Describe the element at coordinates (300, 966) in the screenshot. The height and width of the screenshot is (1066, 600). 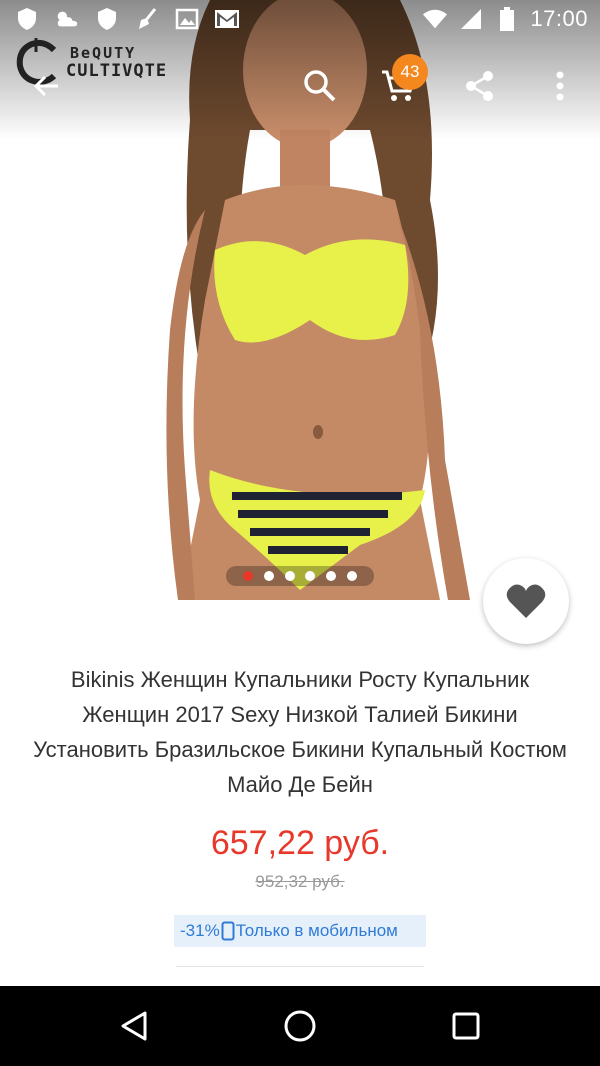
I see `divider` at that location.